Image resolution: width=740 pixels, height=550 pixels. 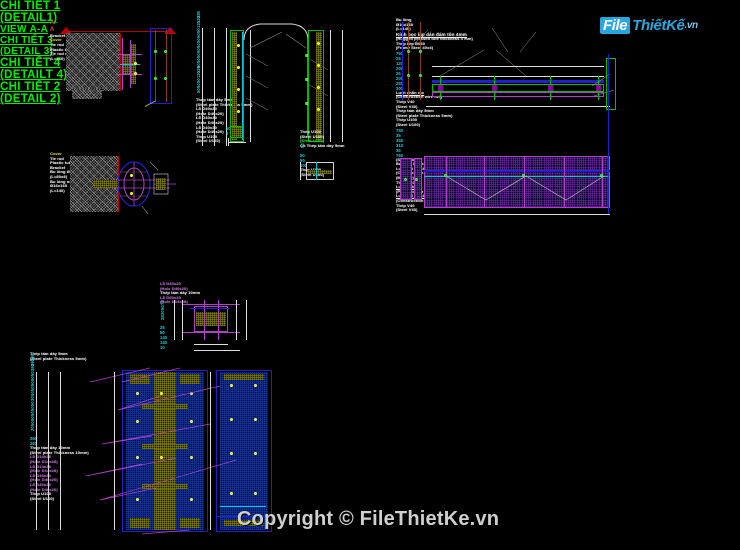 What do you see at coordinates (198, 90) in the screenshot?
I see `dim-right-e: 50` at bounding box center [198, 90].